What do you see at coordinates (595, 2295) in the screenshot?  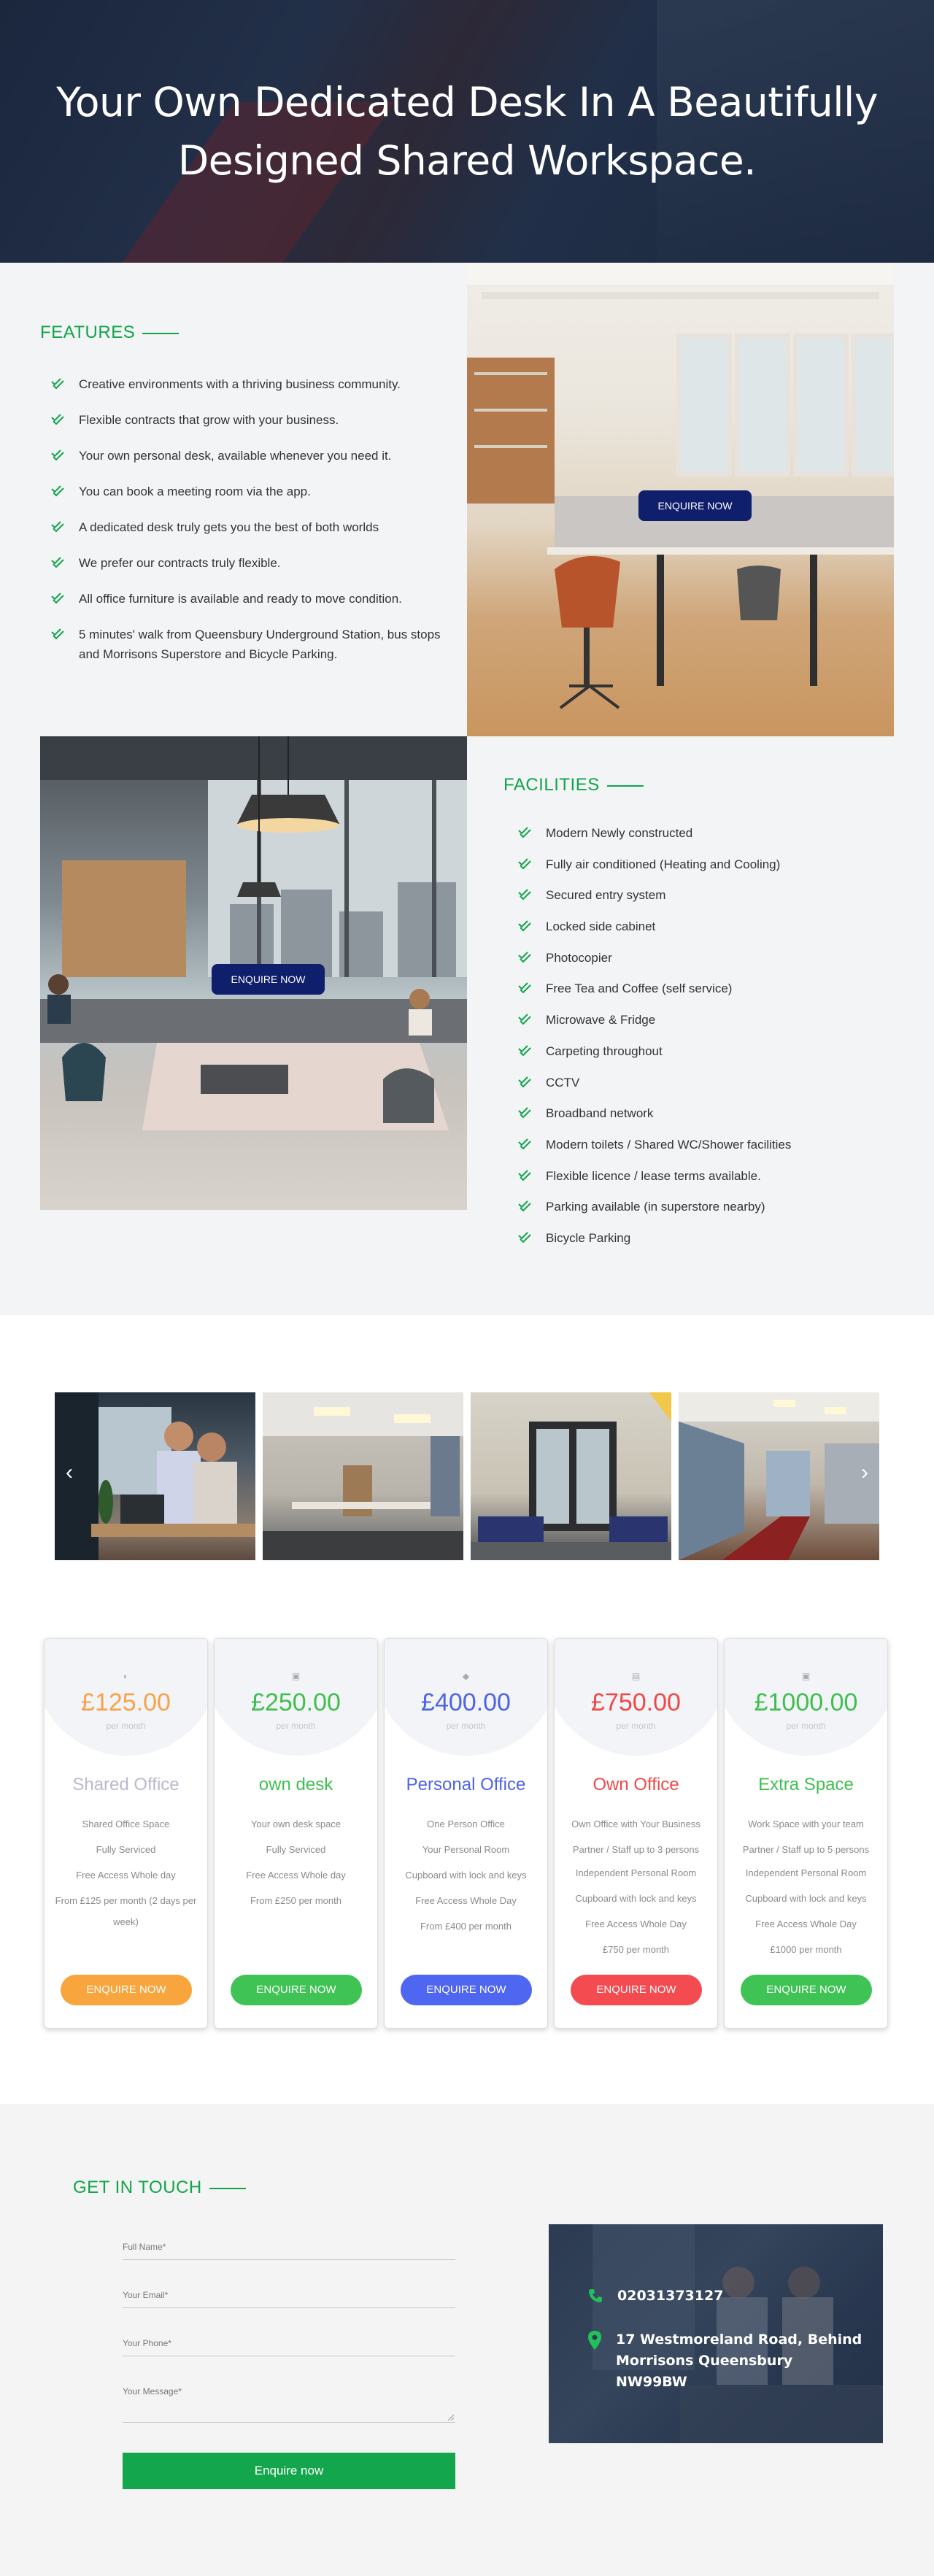 I see `phone-icon` at bounding box center [595, 2295].